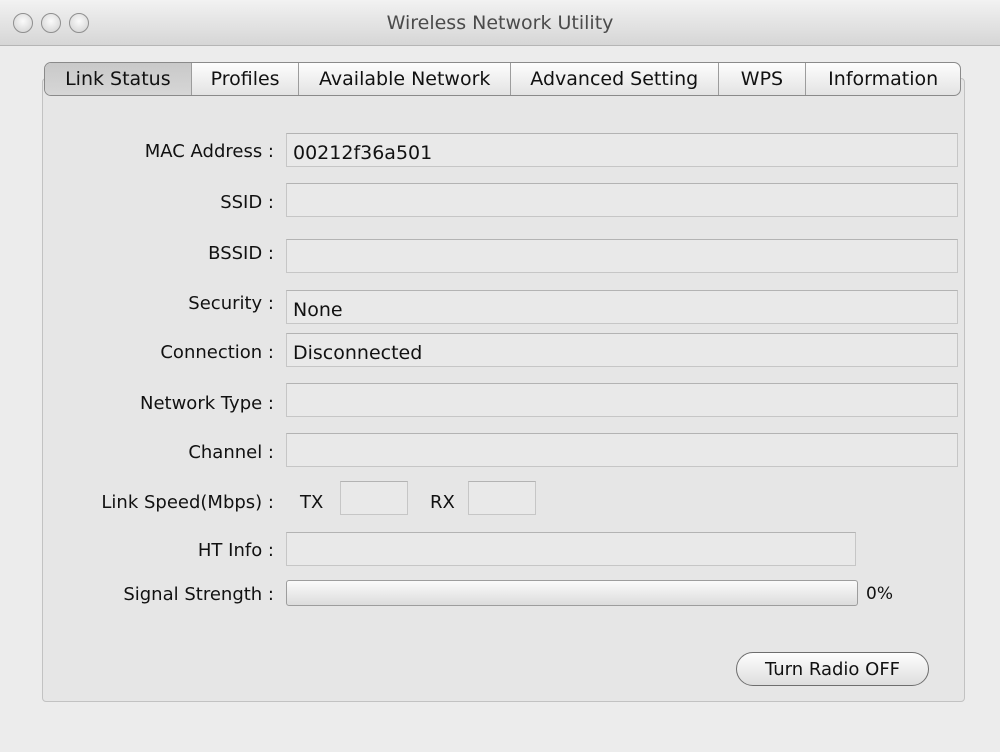  Describe the element at coordinates (622, 350) in the screenshot. I see `connection-field: Disconnected` at that location.